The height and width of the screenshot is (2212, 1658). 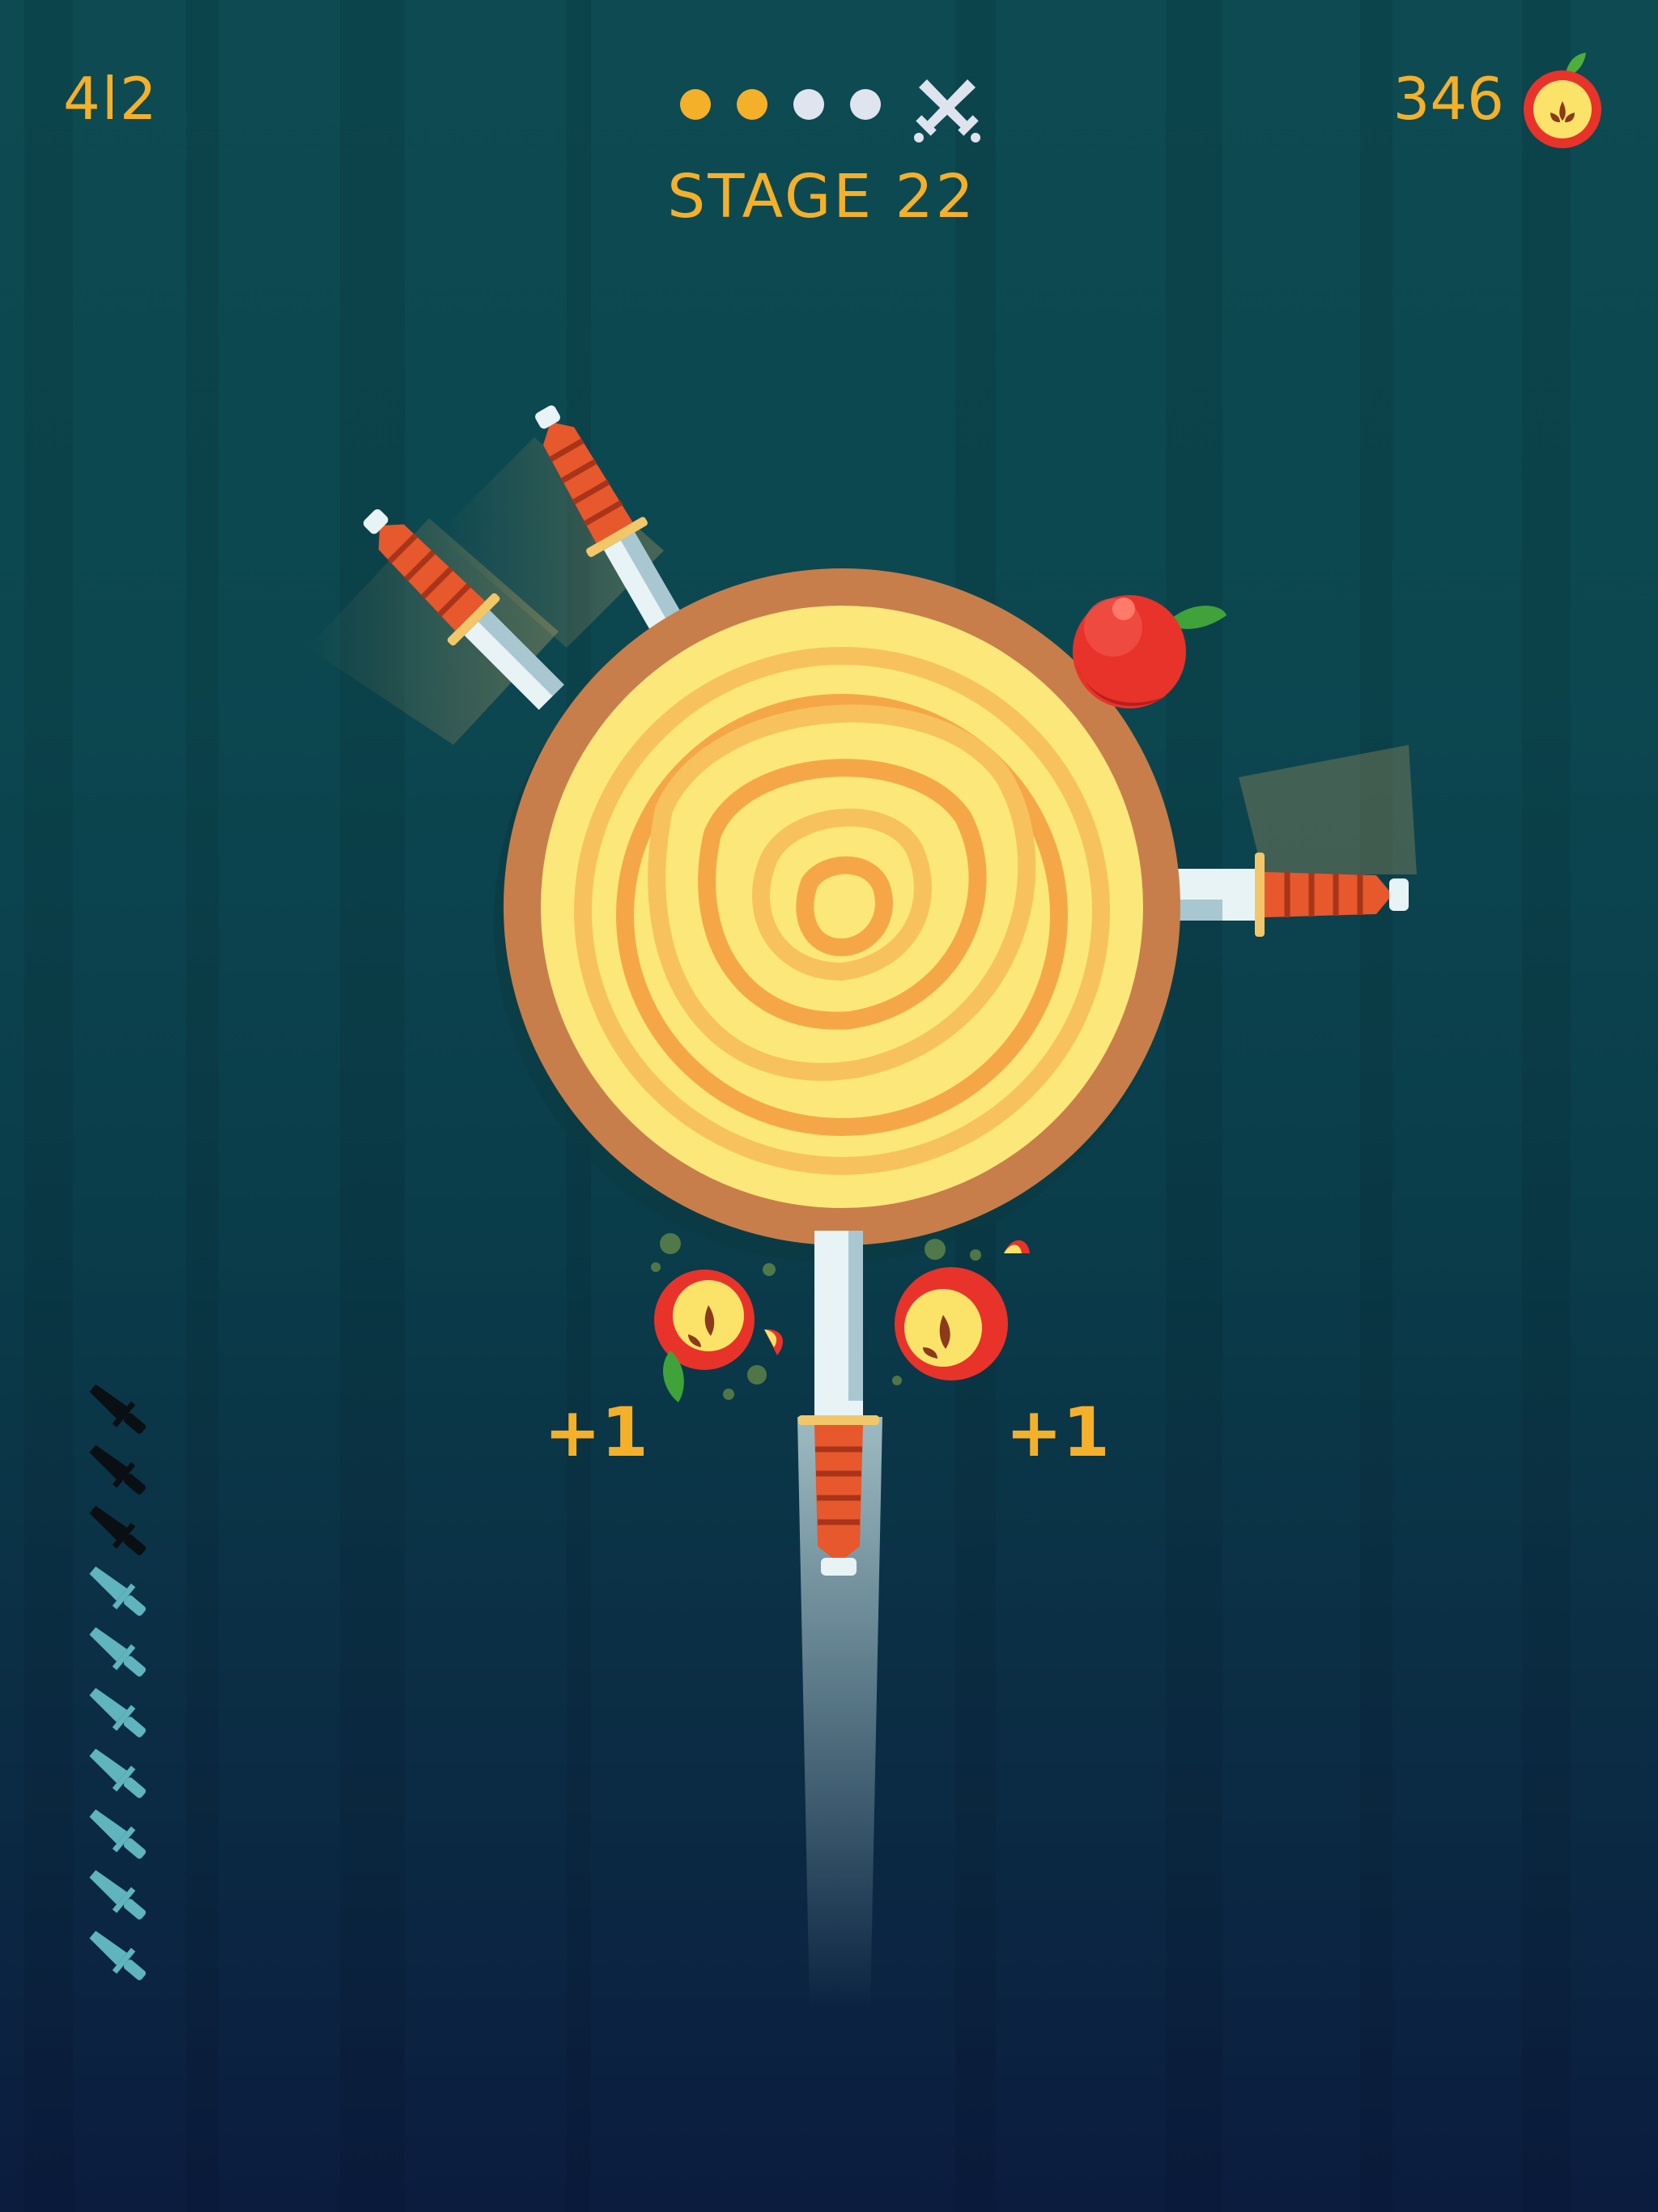 I want to click on motion-smear, so click(x=1328, y=810).